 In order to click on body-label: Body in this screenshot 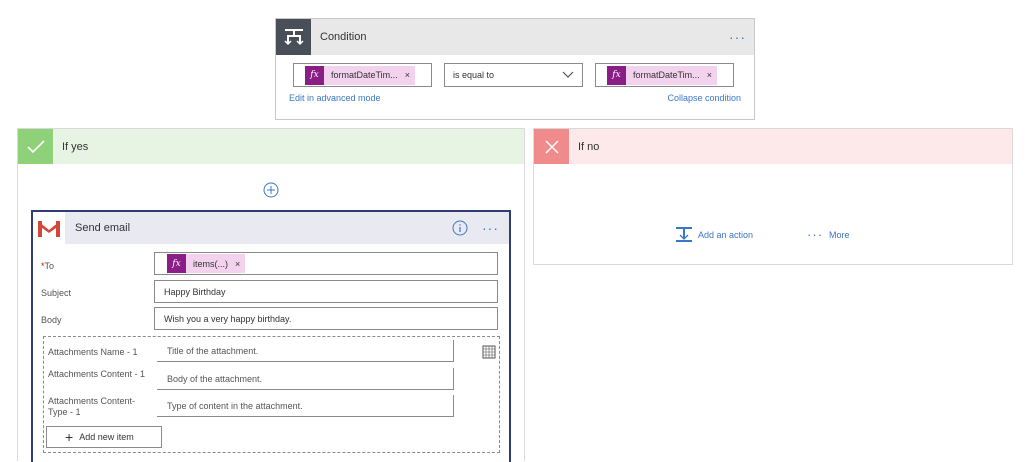, I will do `click(51, 320)`.